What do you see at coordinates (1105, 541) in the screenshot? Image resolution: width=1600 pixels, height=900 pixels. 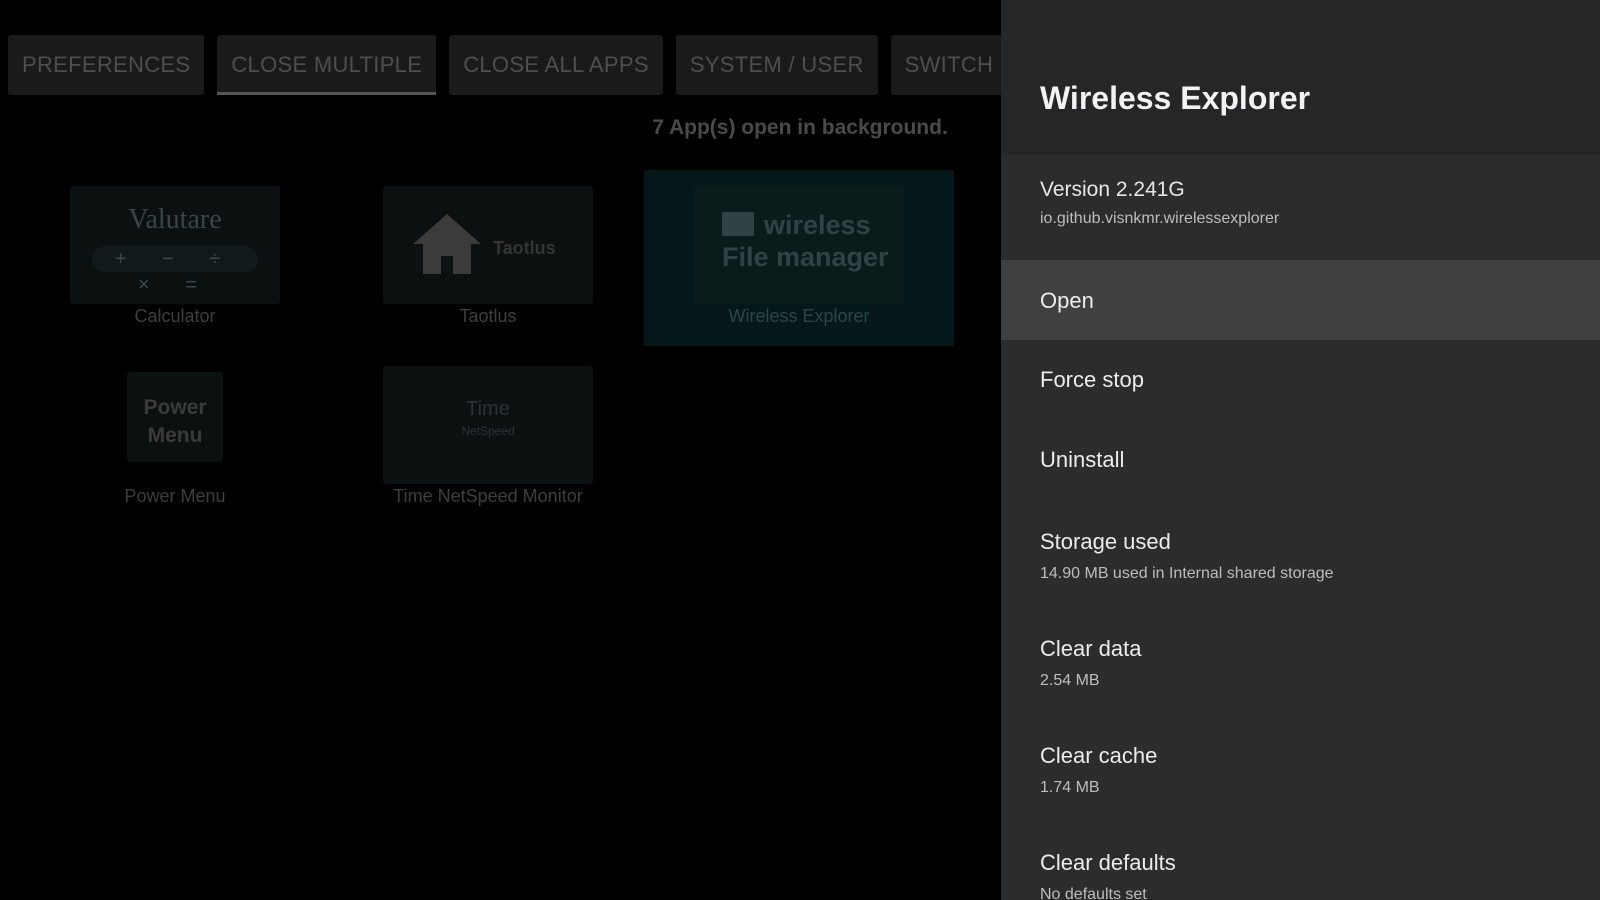 I see `menu-item-label: Storage used` at bounding box center [1105, 541].